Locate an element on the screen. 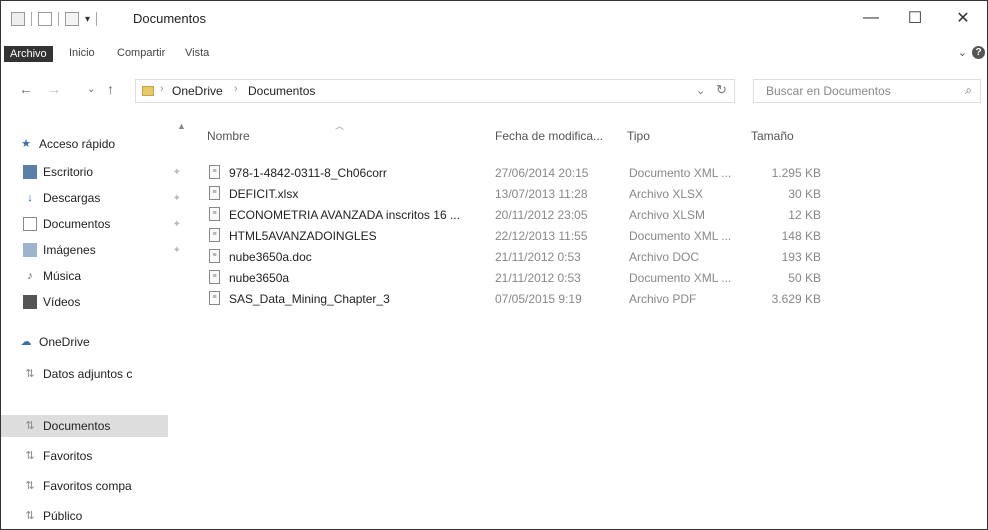 This screenshot has width=988, height=530. address-bar: › OneDrive › Documentos ⌄ ↻ is located at coordinates (435, 91).